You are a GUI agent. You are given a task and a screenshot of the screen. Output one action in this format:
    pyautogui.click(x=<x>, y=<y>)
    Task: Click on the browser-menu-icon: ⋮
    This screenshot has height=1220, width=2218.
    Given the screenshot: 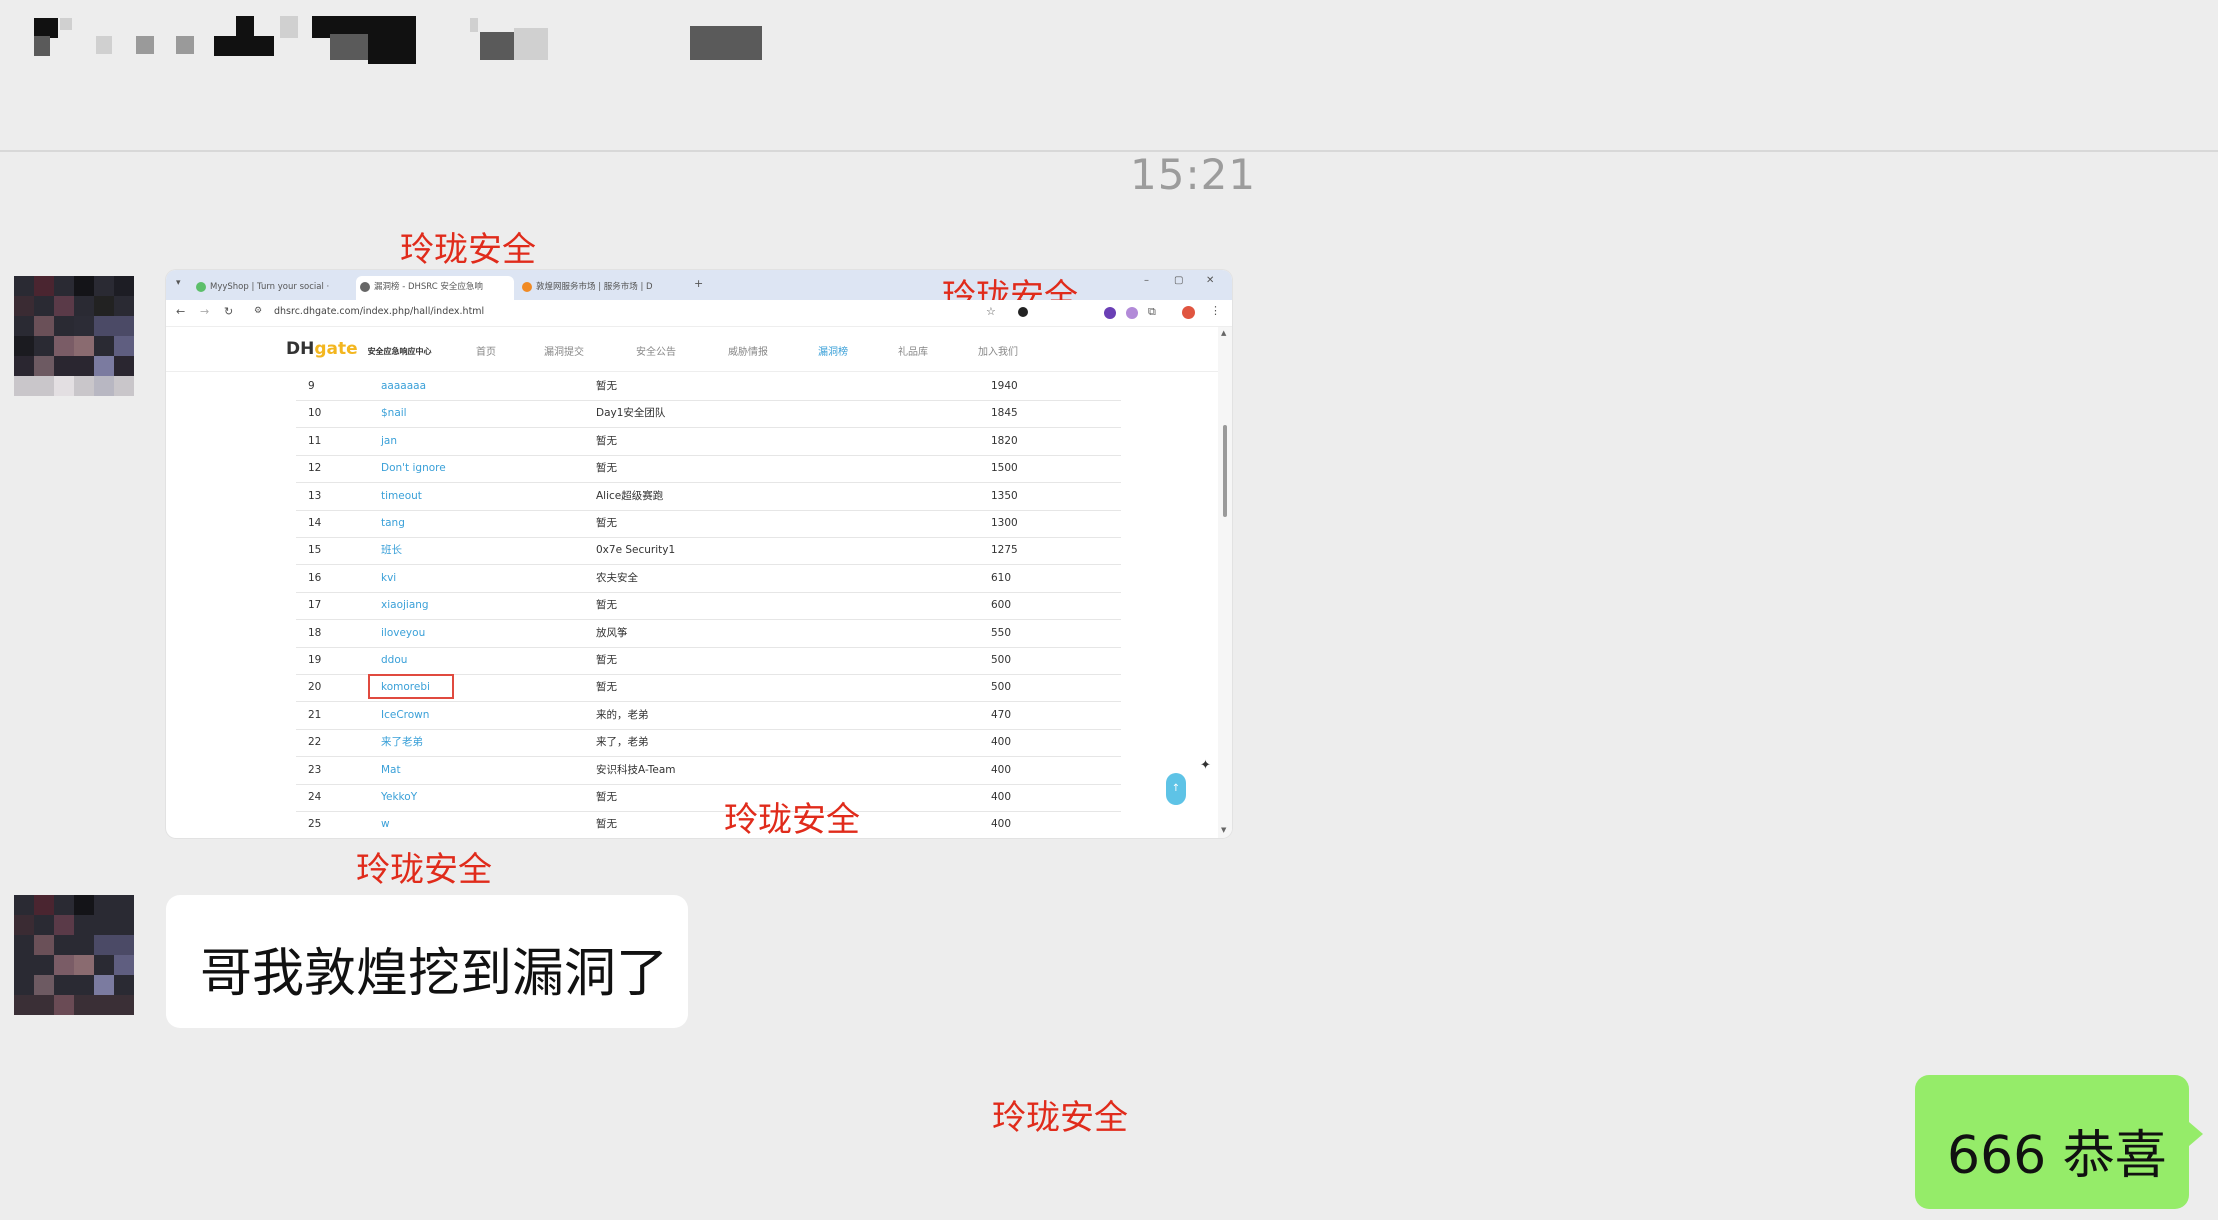 What is the action you would take?
    pyautogui.click(x=1215, y=310)
    